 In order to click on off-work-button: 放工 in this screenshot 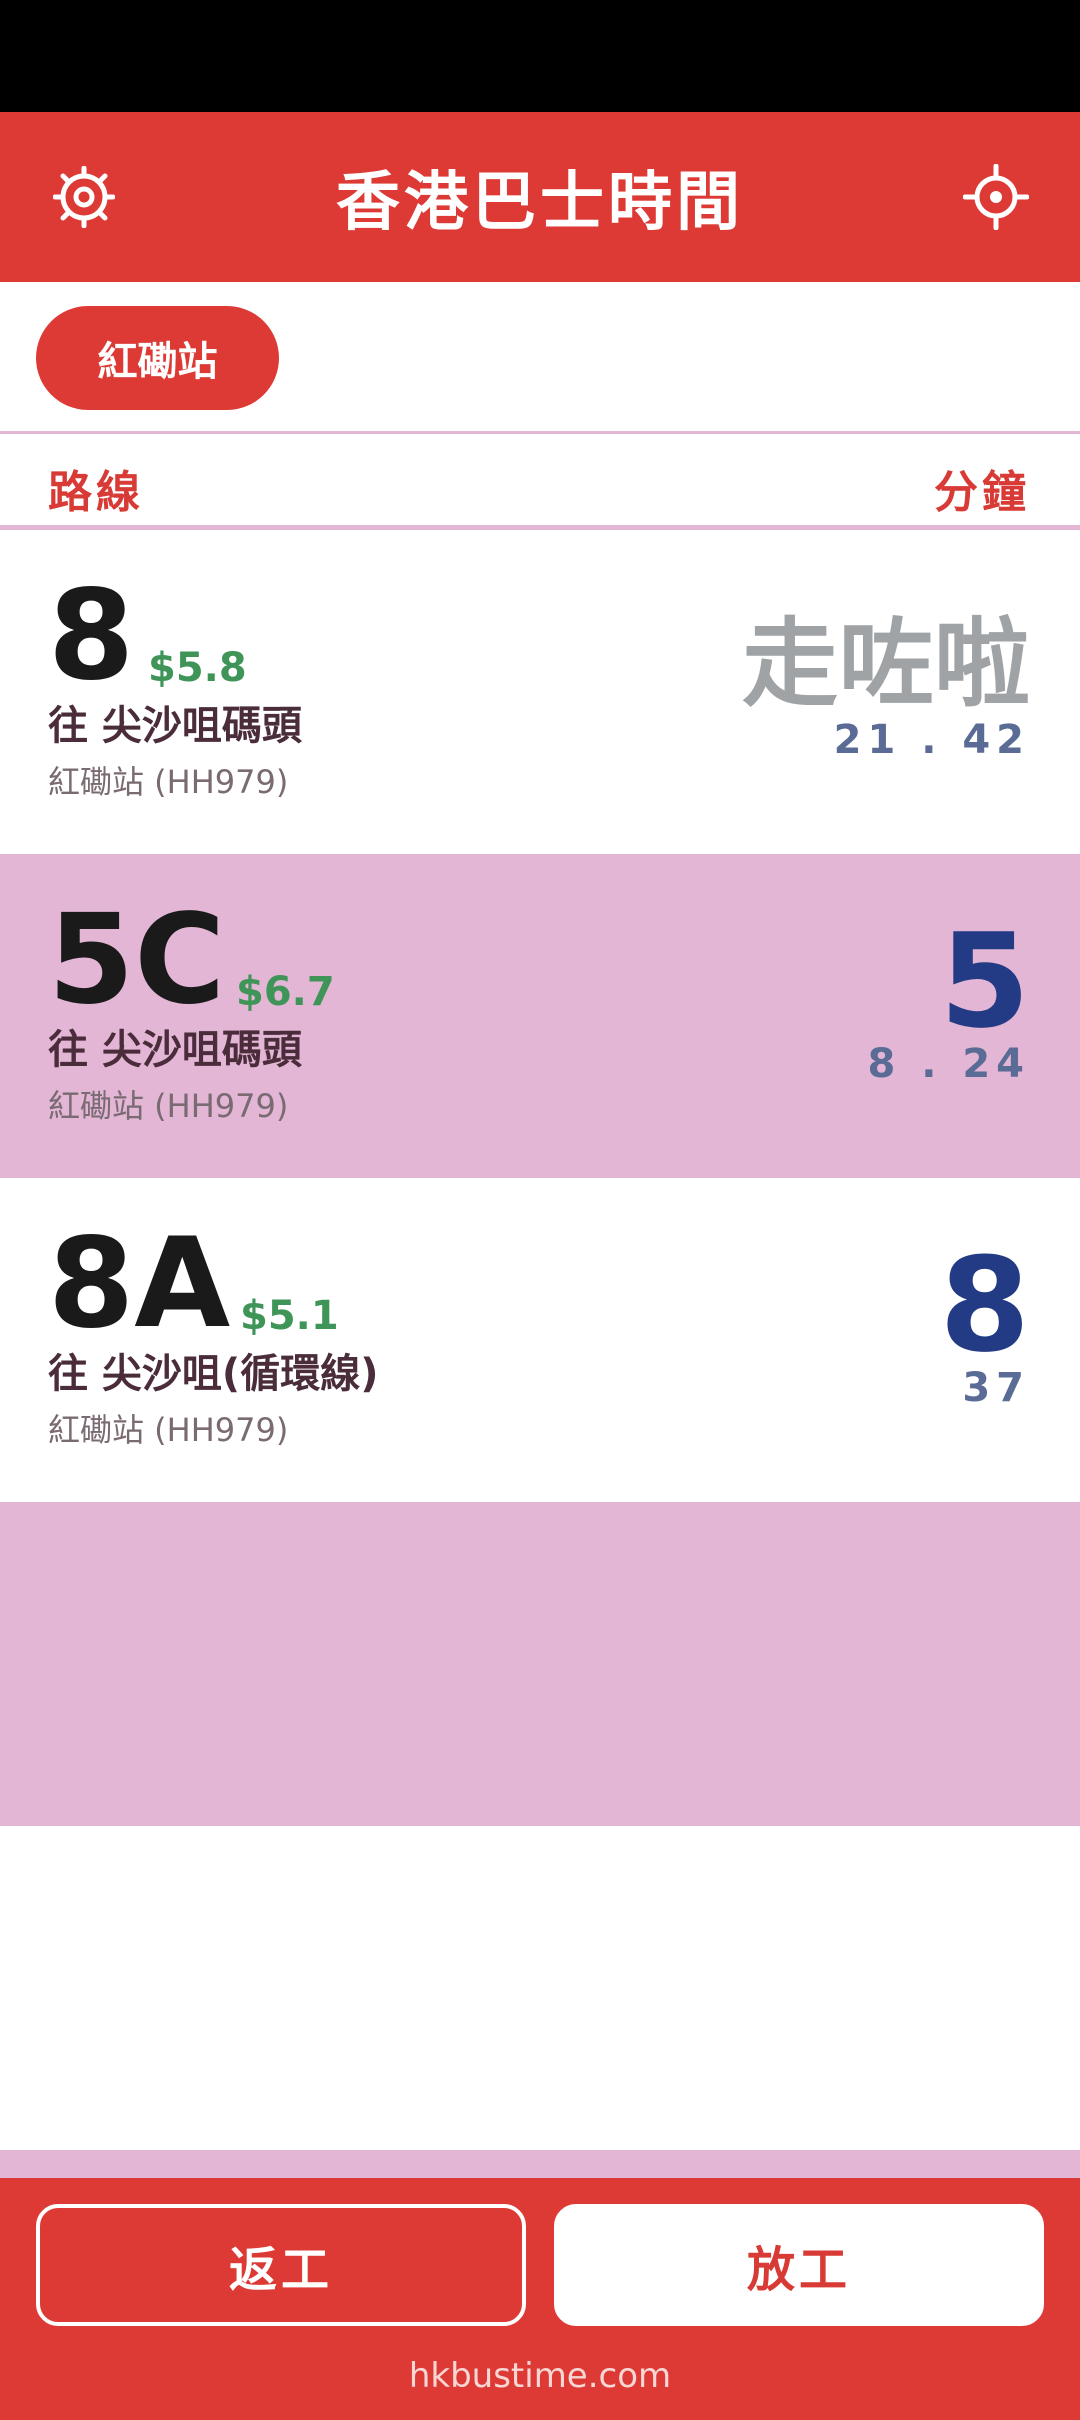, I will do `click(799, 2265)`.